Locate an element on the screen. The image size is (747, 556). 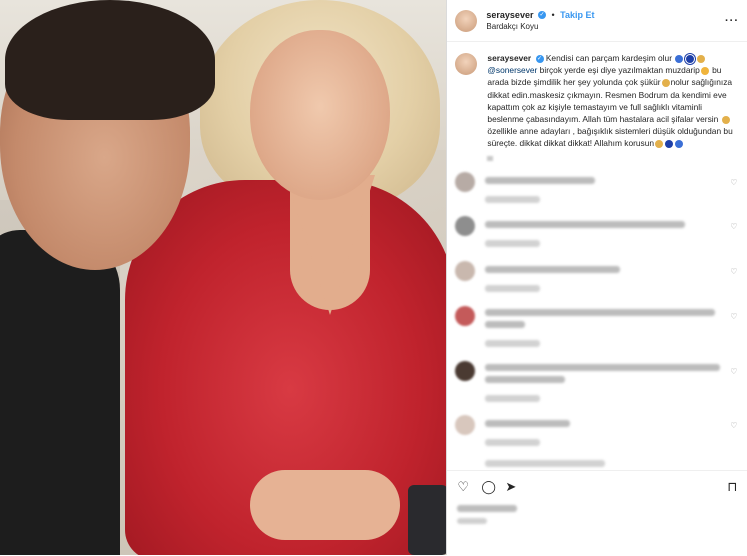
caption-part-1: Kendisi can parçam kardeşim olur is located at coordinates (608, 58).